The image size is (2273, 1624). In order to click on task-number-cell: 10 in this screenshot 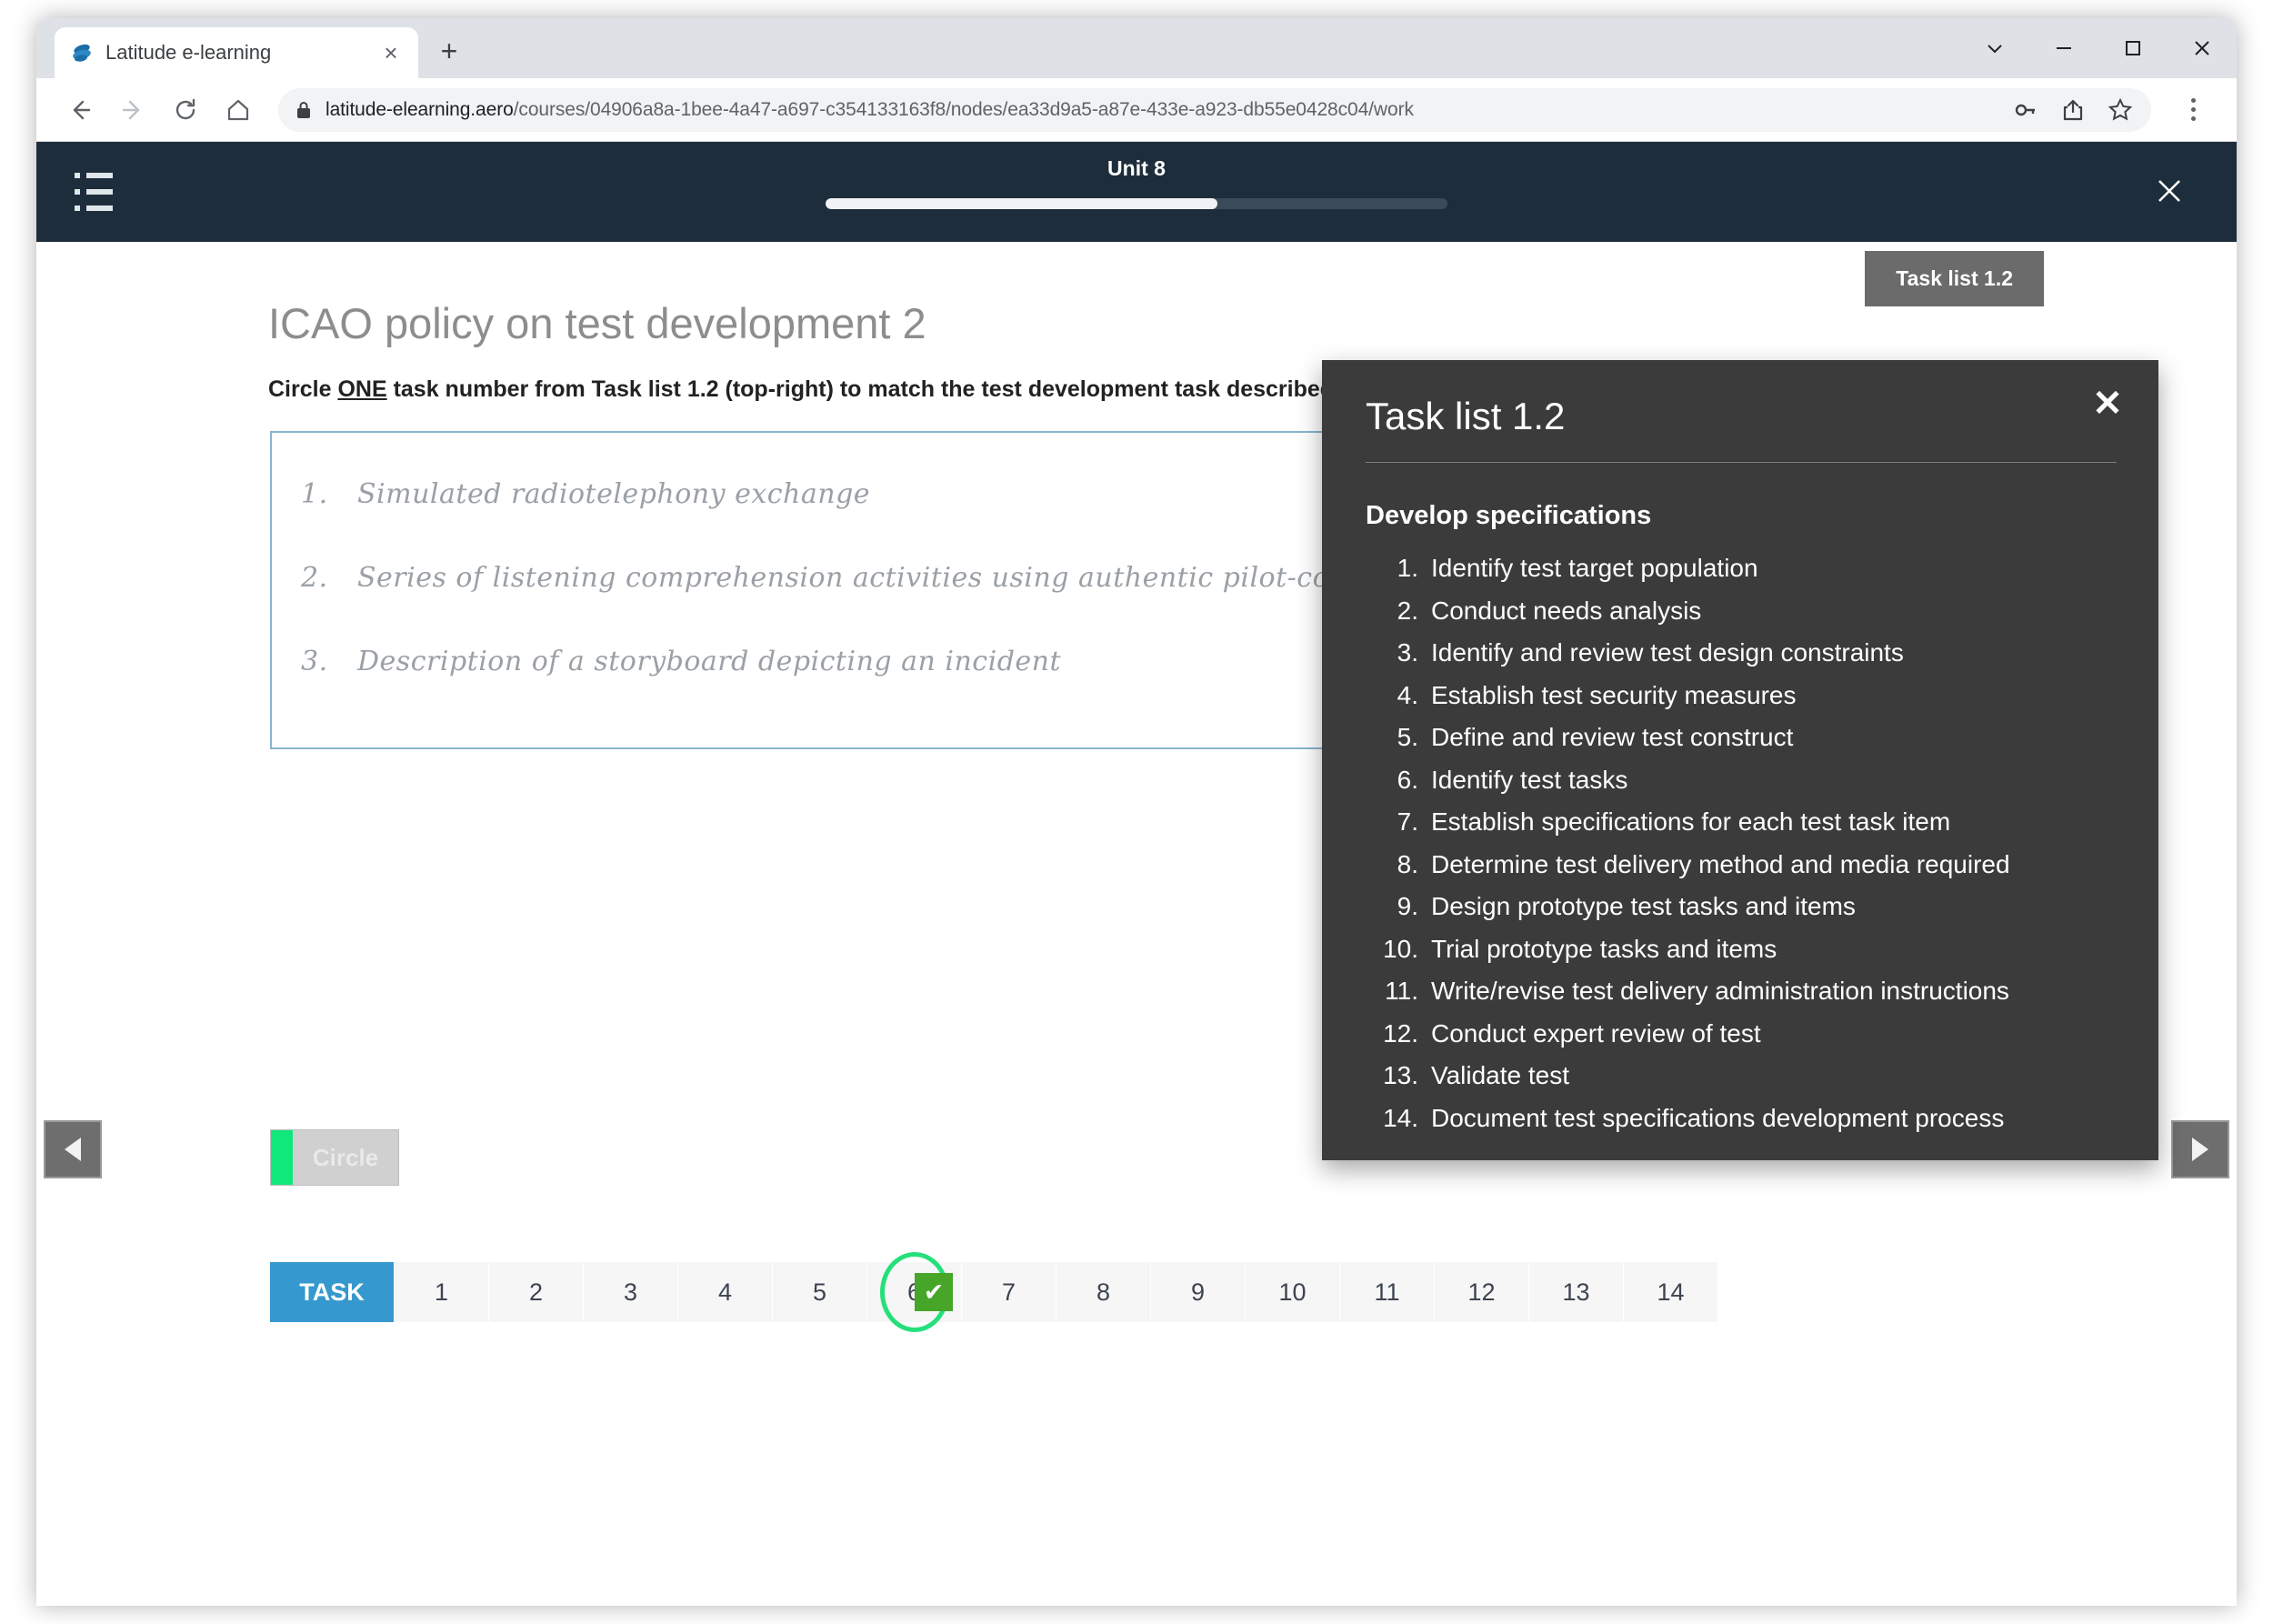, I will do `click(1292, 1292)`.